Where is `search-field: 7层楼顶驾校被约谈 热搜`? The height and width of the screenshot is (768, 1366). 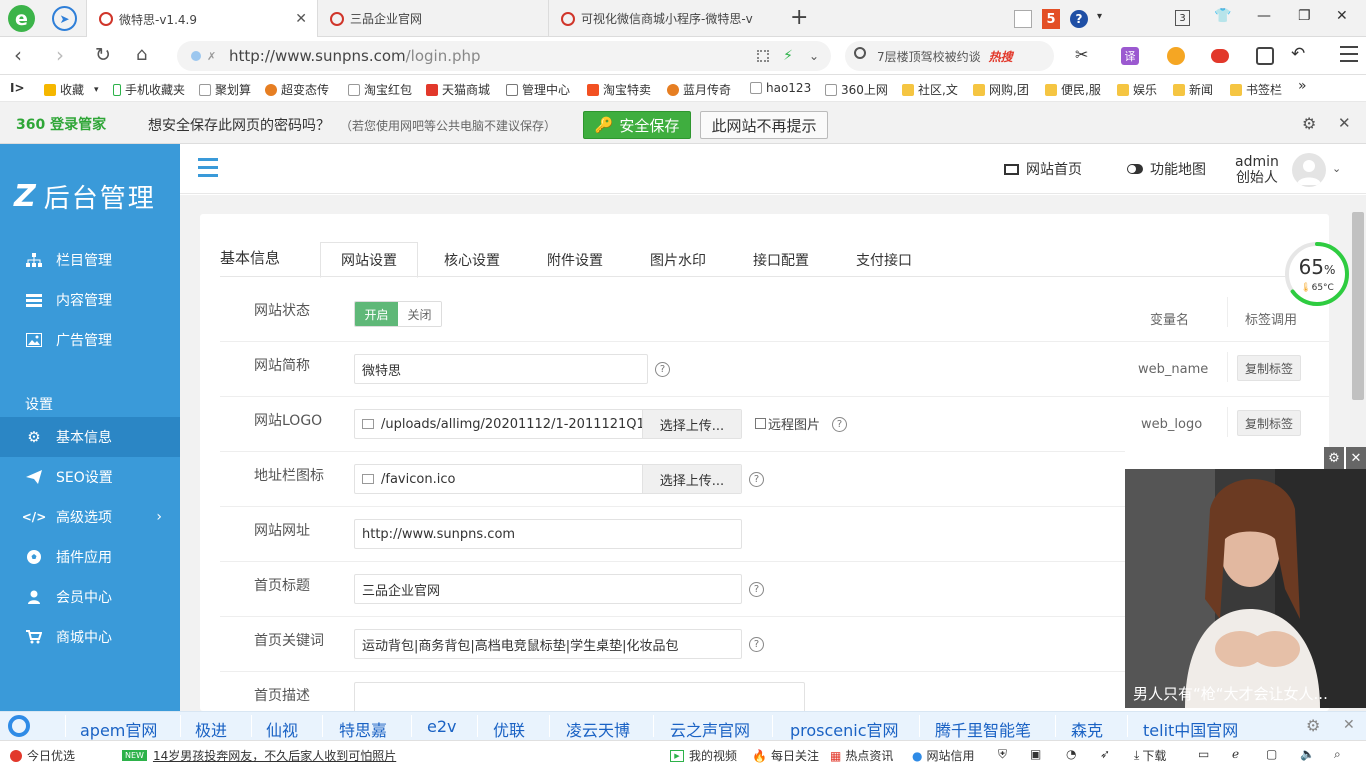
search-field: 7层楼顶驾校被约谈 热搜 is located at coordinates (949, 56).